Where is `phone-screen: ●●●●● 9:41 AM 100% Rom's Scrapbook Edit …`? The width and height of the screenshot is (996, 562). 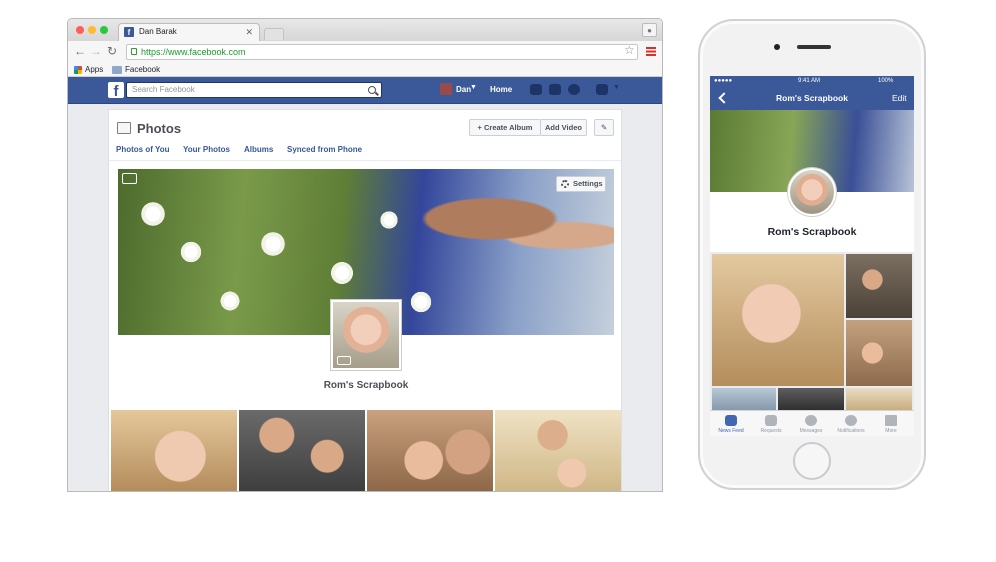
phone-screen: ●●●●● 9:41 AM 100% Rom's Scrapbook Edit … is located at coordinates (812, 256).